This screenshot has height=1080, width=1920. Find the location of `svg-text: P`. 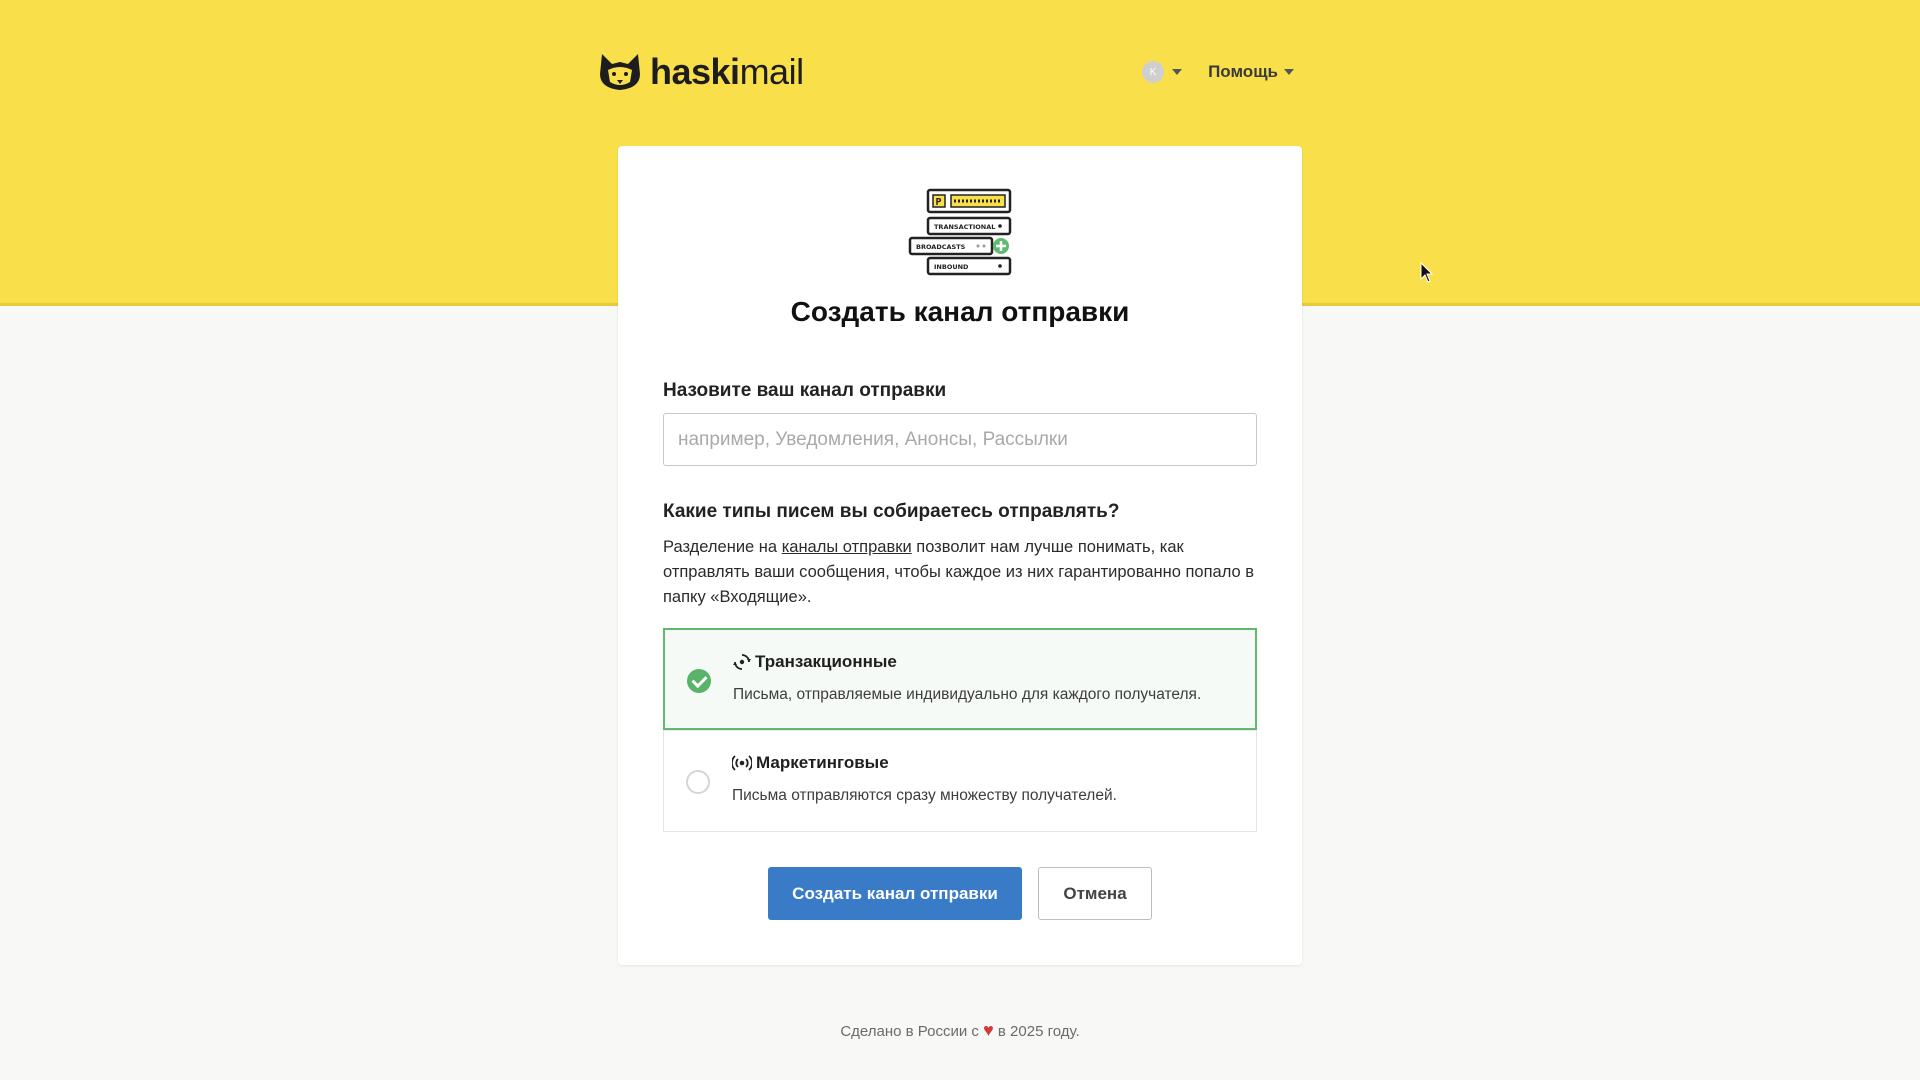

svg-text: P is located at coordinates (939, 202).